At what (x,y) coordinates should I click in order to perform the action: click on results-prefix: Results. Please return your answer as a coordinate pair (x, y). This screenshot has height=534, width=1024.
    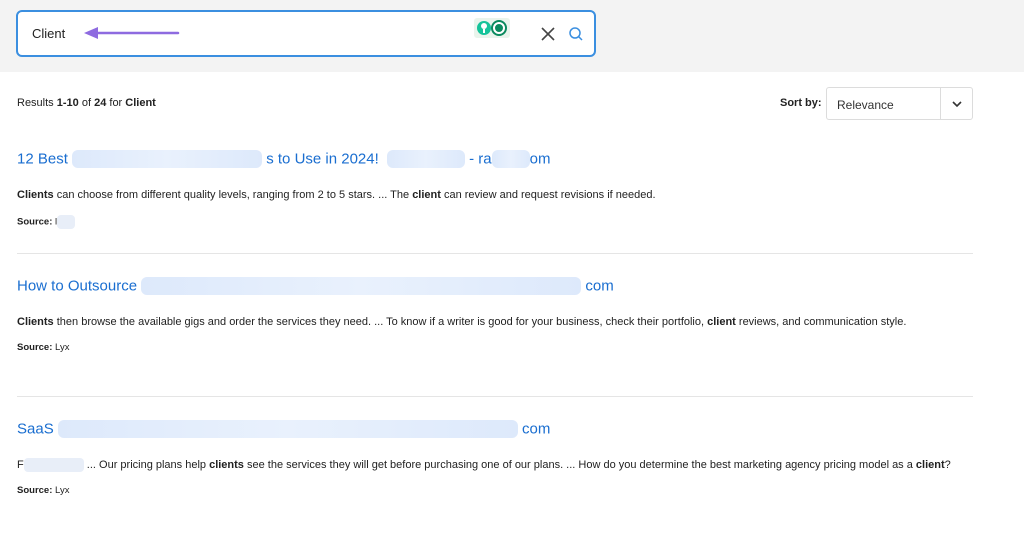
    Looking at the image, I should click on (37, 103).